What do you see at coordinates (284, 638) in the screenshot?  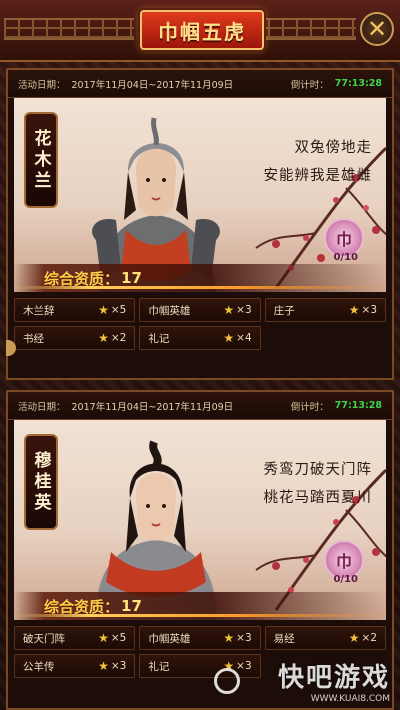 I see `book-name: 易经` at bounding box center [284, 638].